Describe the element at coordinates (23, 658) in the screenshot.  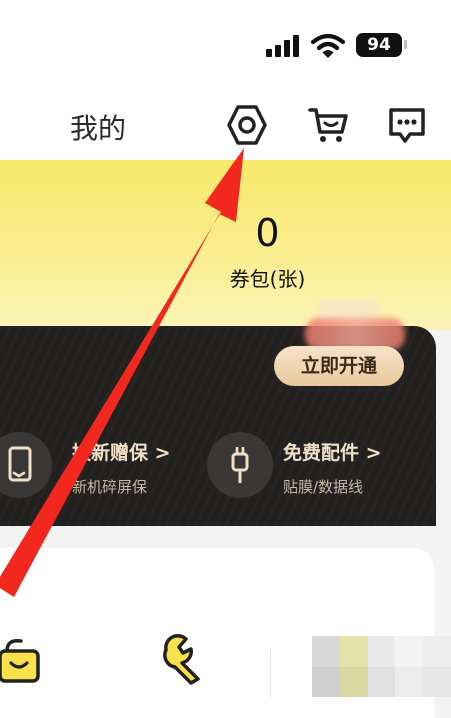
I see `shopping-bag-icon` at that location.